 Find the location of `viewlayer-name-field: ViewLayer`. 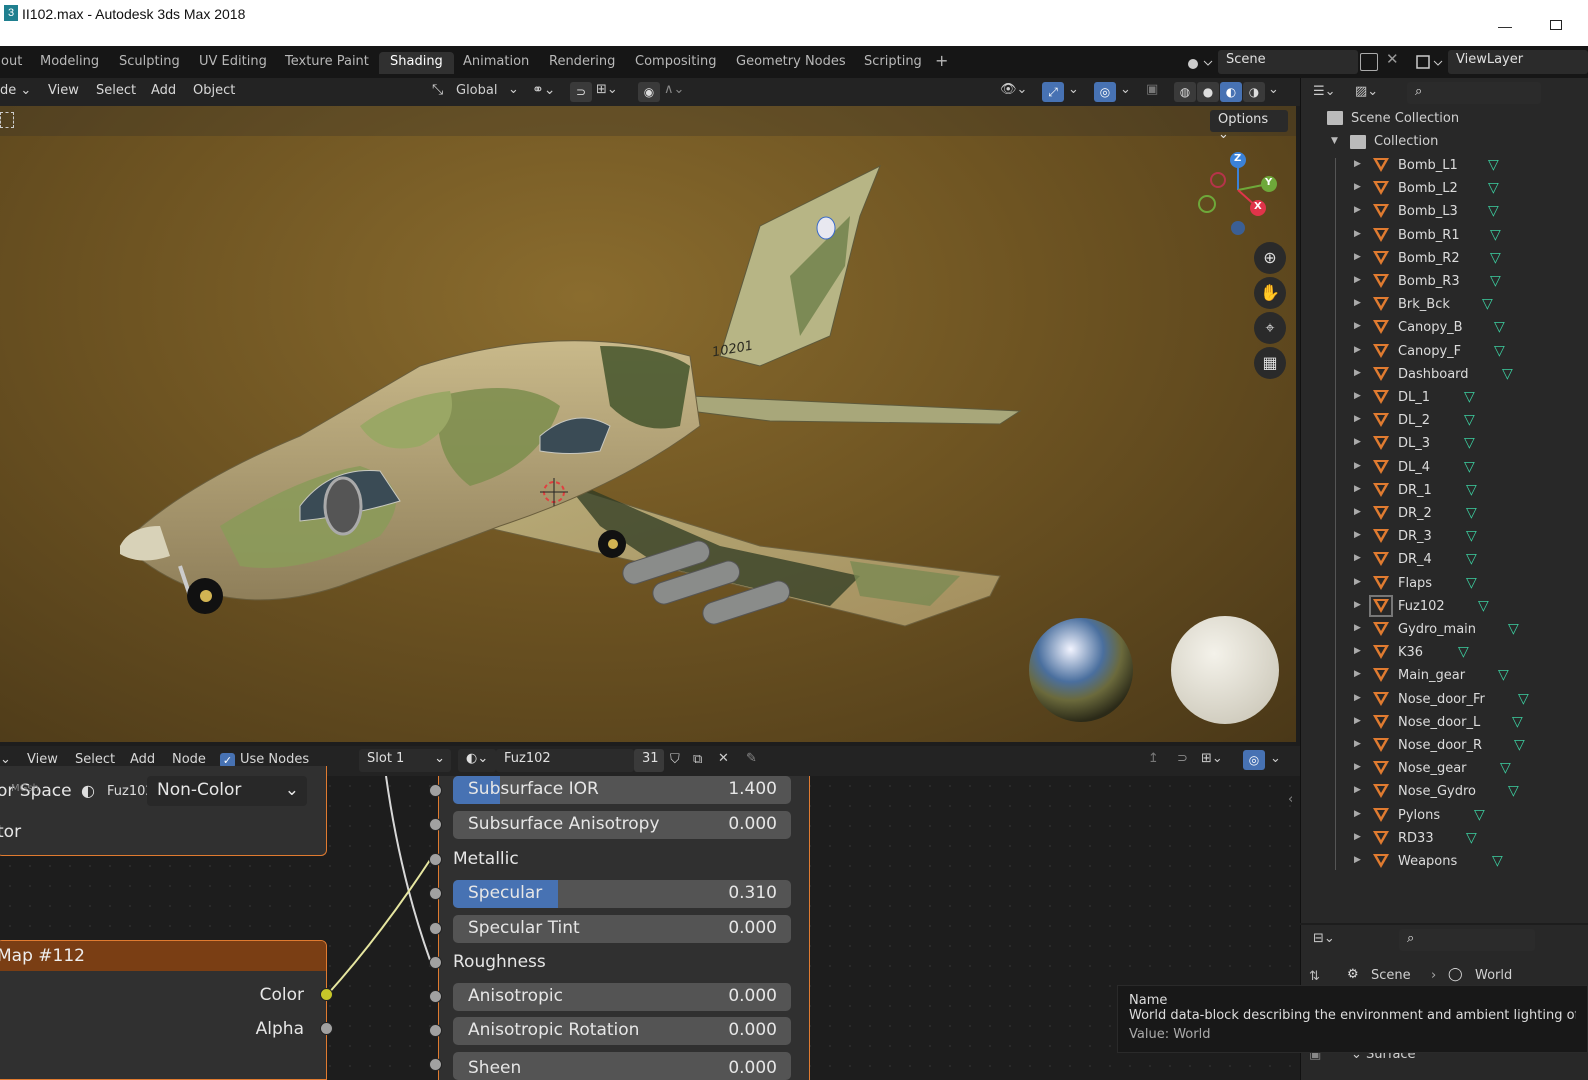

viewlayer-name-field: ViewLayer is located at coordinates (1518, 62).